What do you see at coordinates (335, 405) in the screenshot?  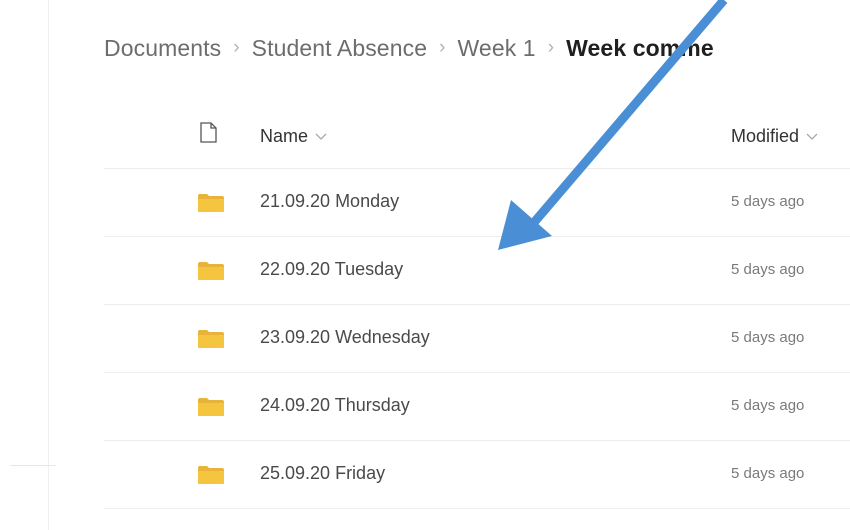 I see `folder-name: 24.09.20 Thursday` at bounding box center [335, 405].